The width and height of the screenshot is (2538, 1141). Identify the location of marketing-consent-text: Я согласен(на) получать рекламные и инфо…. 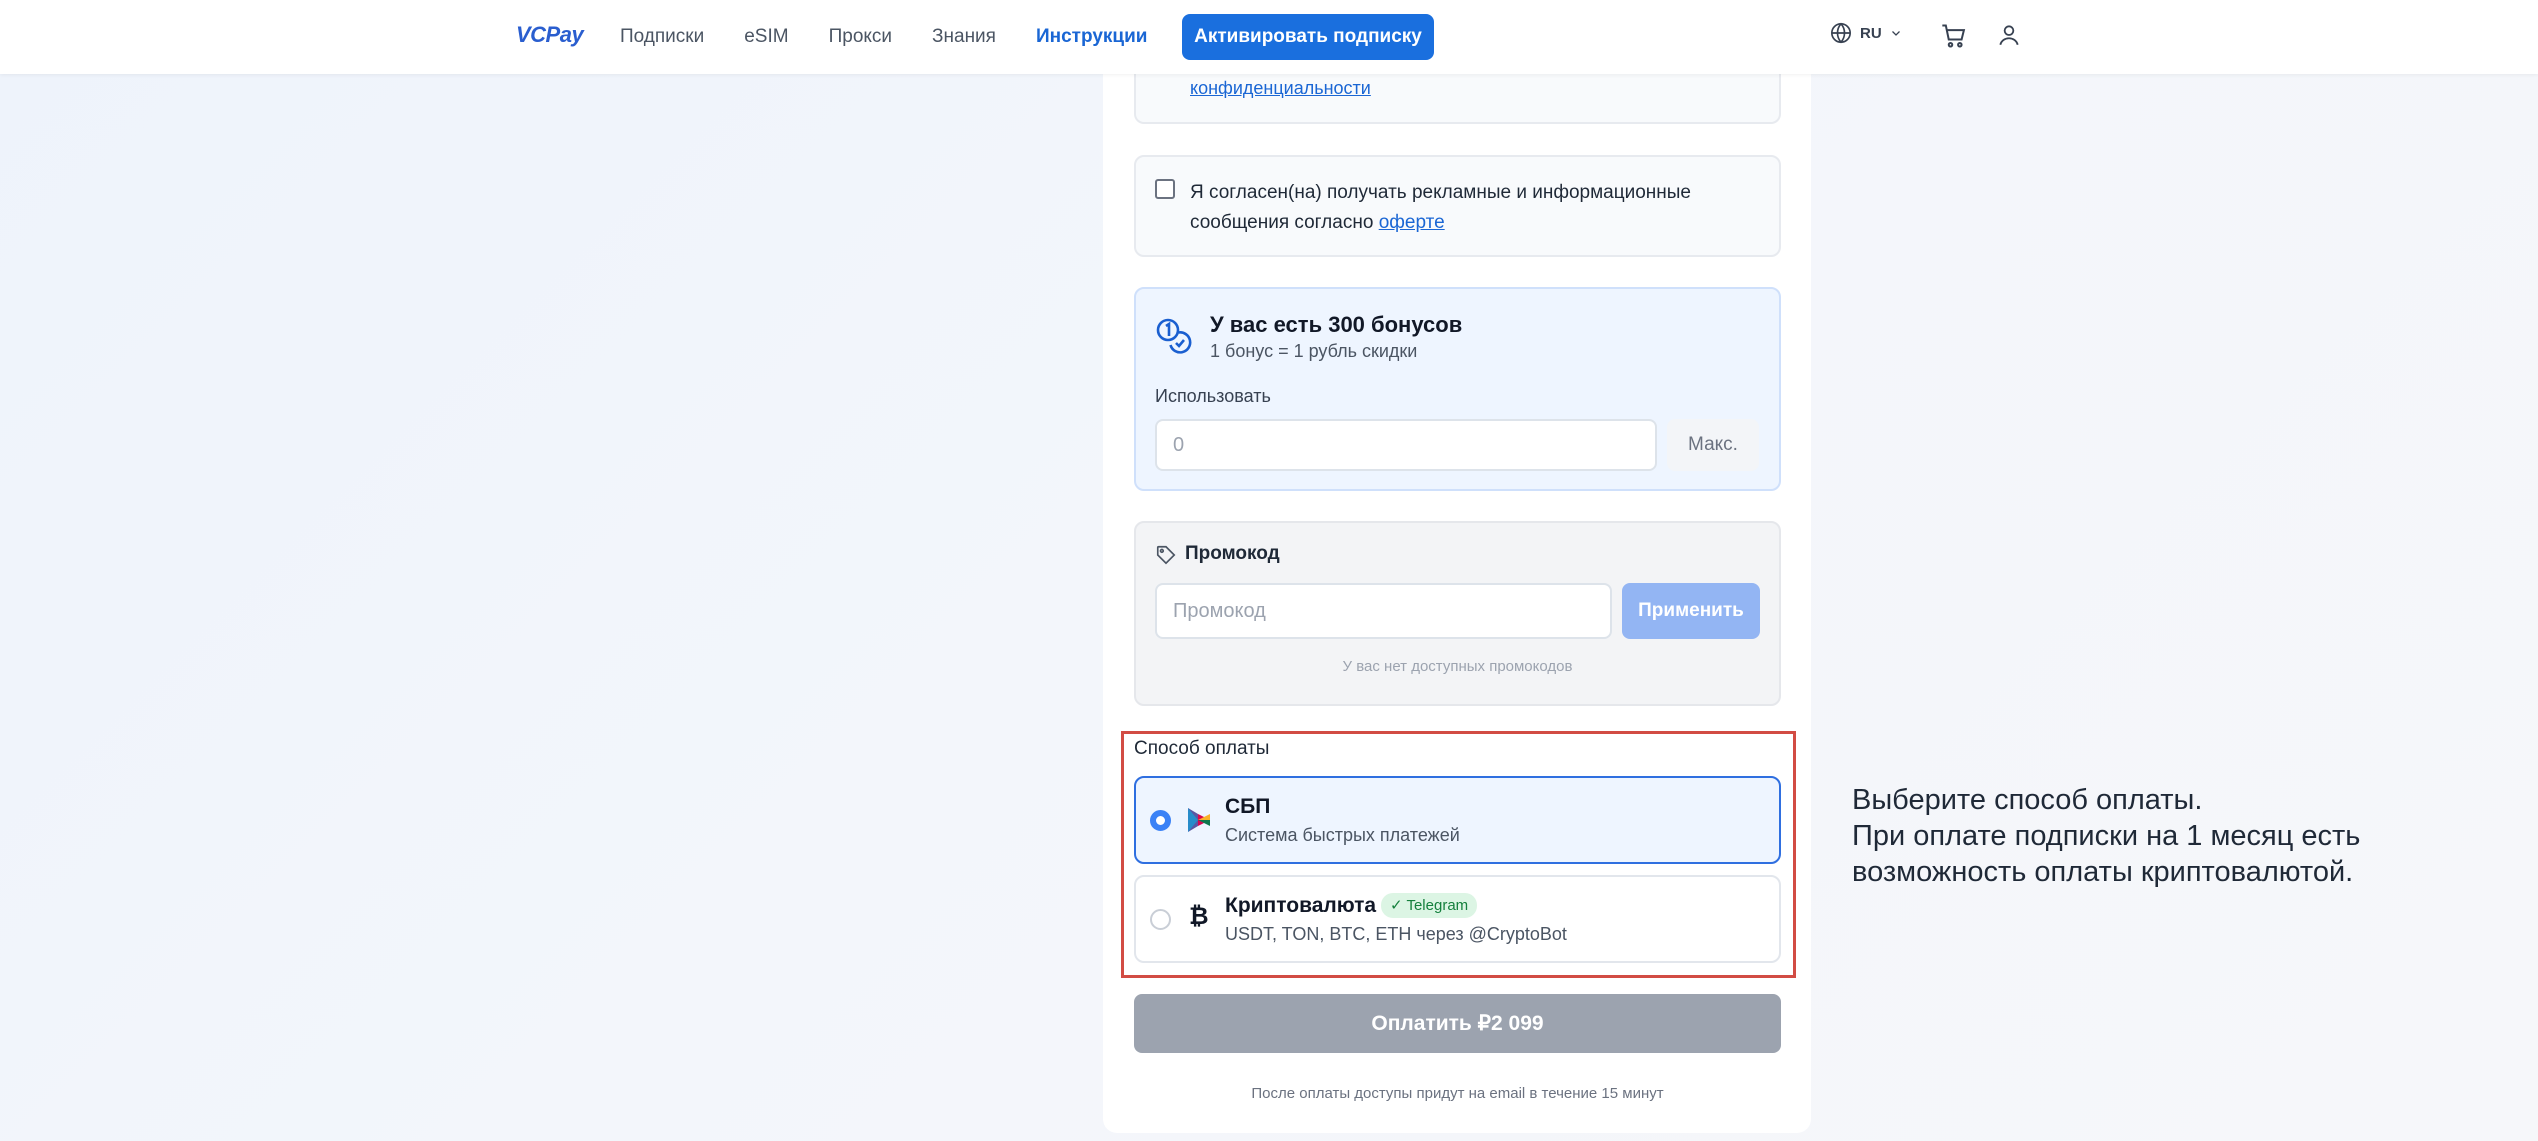
(1470, 208).